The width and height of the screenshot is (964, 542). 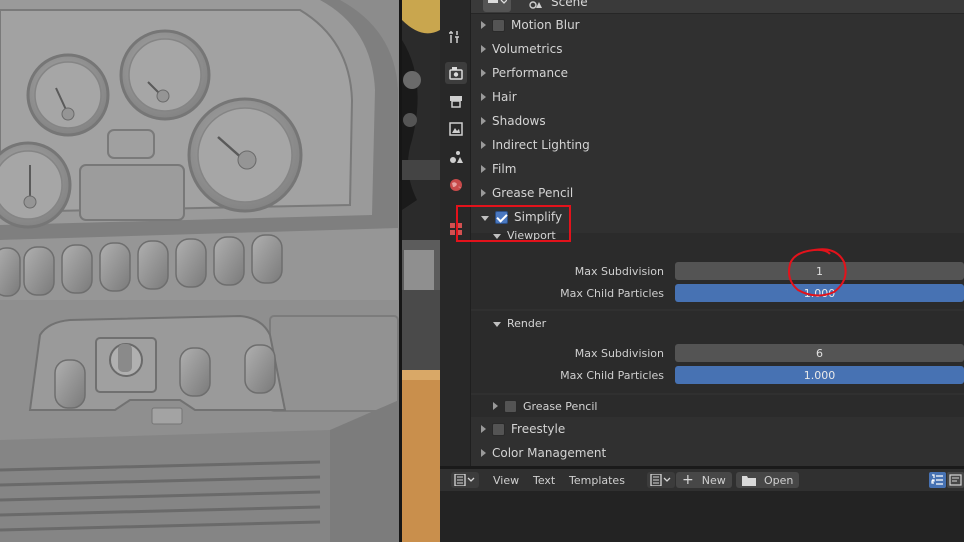 What do you see at coordinates (504, 97) in the screenshot?
I see `panel-label: Hair` at bounding box center [504, 97].